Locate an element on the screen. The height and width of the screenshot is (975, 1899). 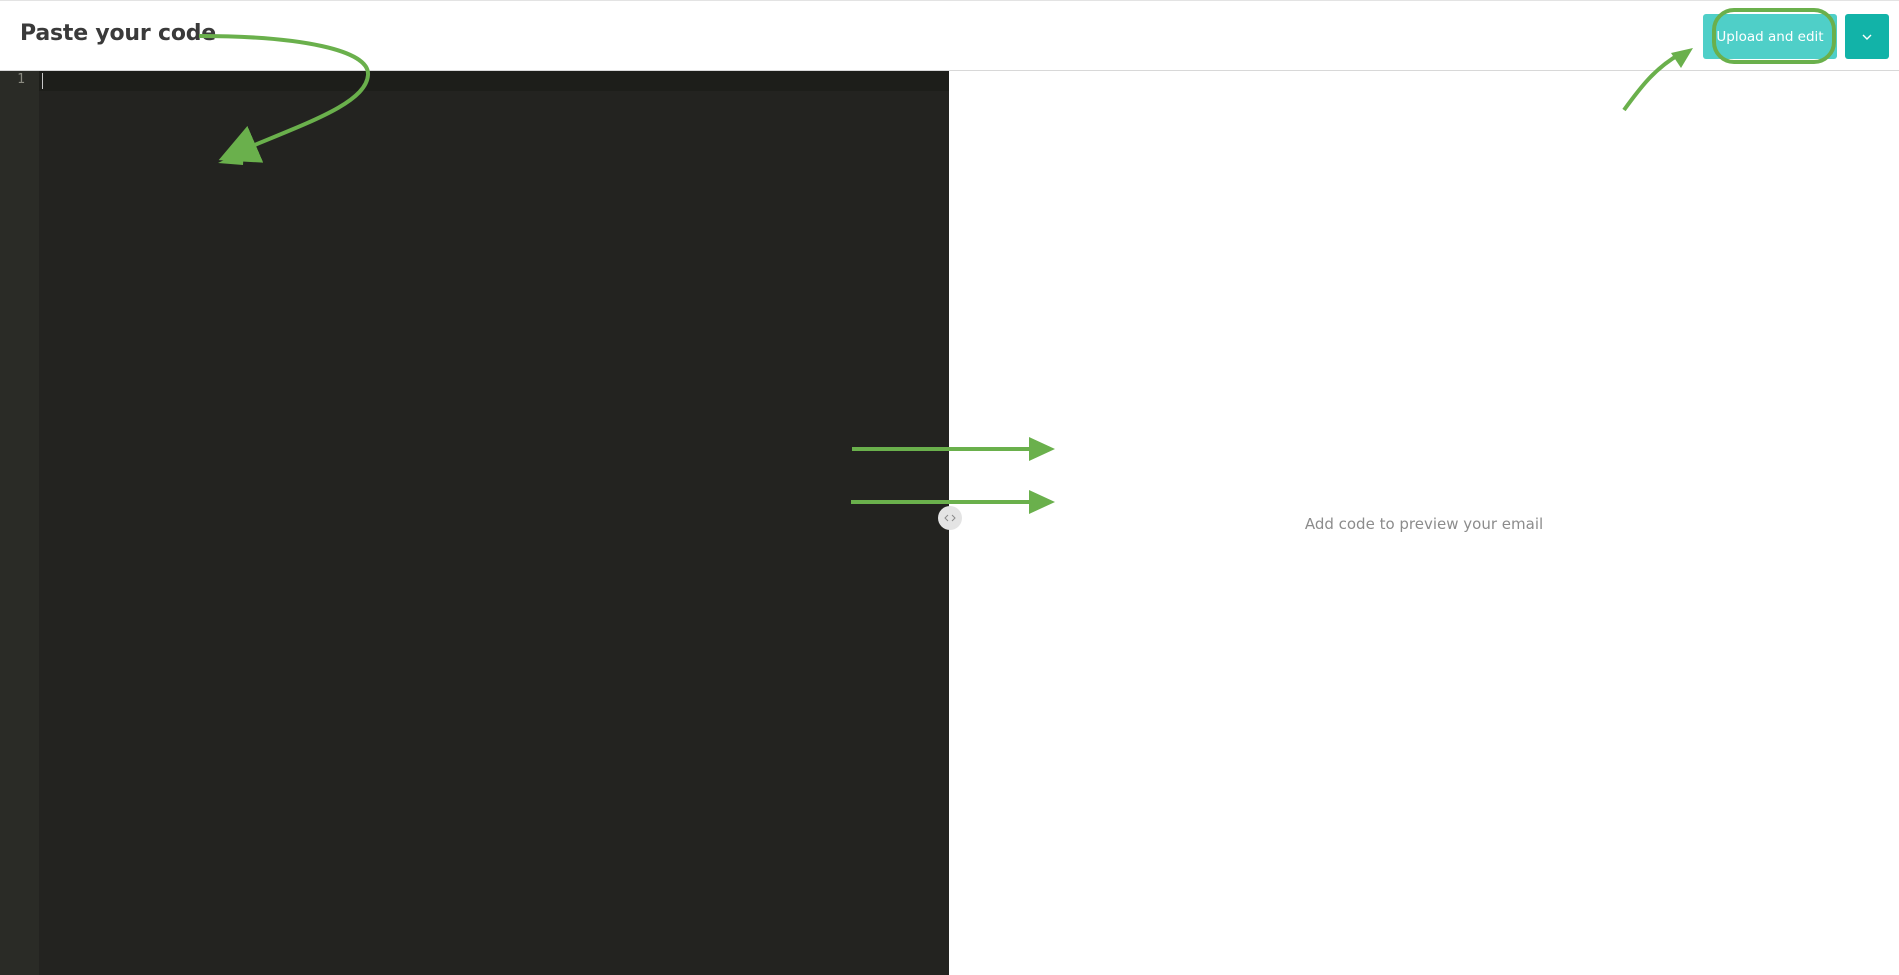
text-cursor is located at coordinates (42, 81).